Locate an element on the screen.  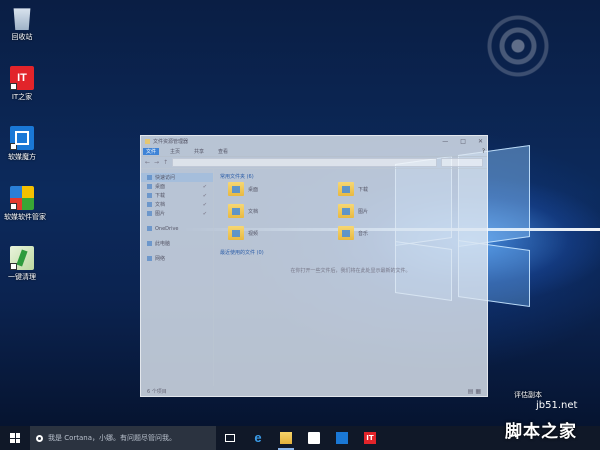
frequent-folders: 桌面 下载 文档 图片 视频 音乐 is located at coordinates (350, 211).